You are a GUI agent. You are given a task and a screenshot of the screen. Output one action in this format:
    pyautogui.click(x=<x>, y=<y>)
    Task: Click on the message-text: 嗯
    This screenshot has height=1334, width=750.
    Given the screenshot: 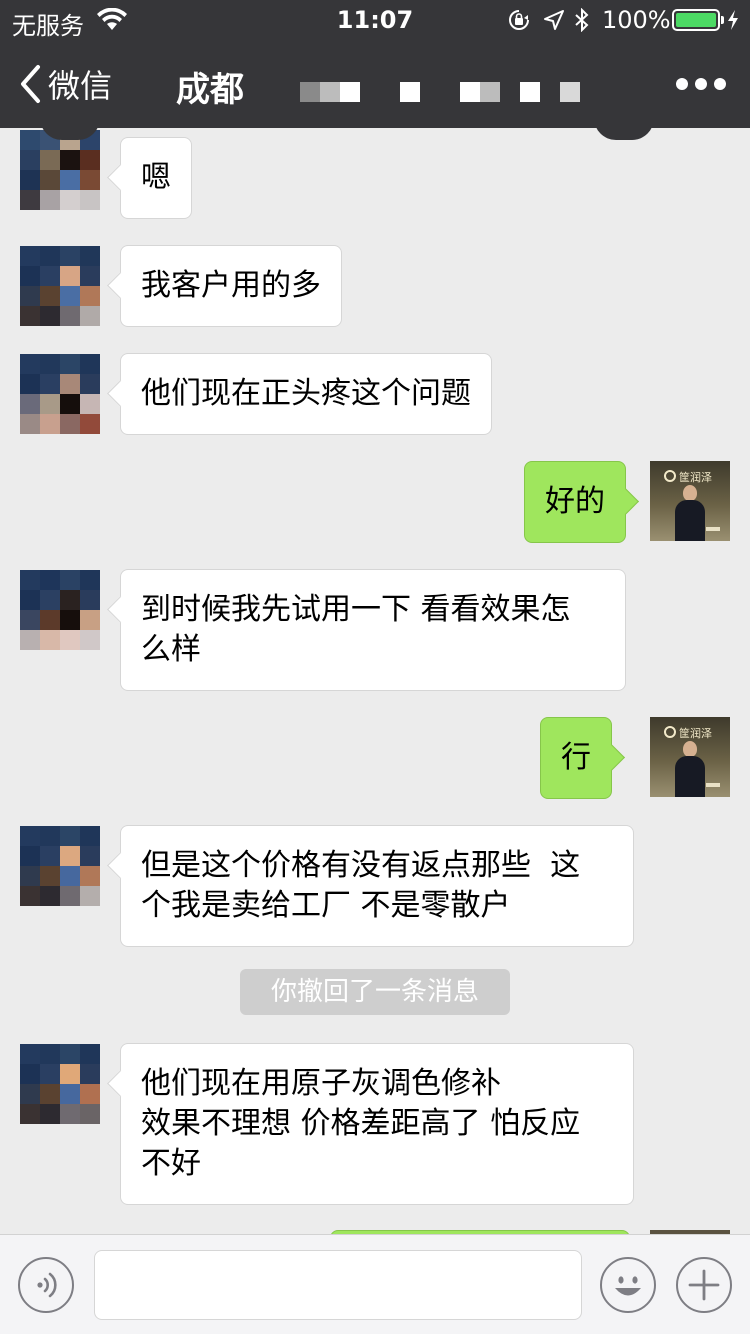 What is the action you would take?
    pyautogui.click(x=156, y=177)
    